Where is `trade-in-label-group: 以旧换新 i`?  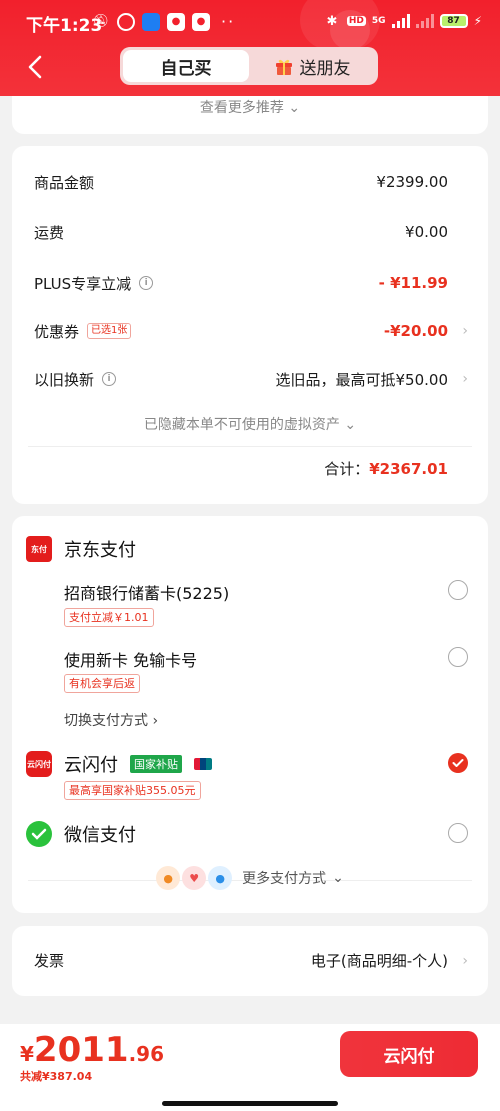 trade-in-label-group: 以旧换新 i is located at coordinates (75, 379).